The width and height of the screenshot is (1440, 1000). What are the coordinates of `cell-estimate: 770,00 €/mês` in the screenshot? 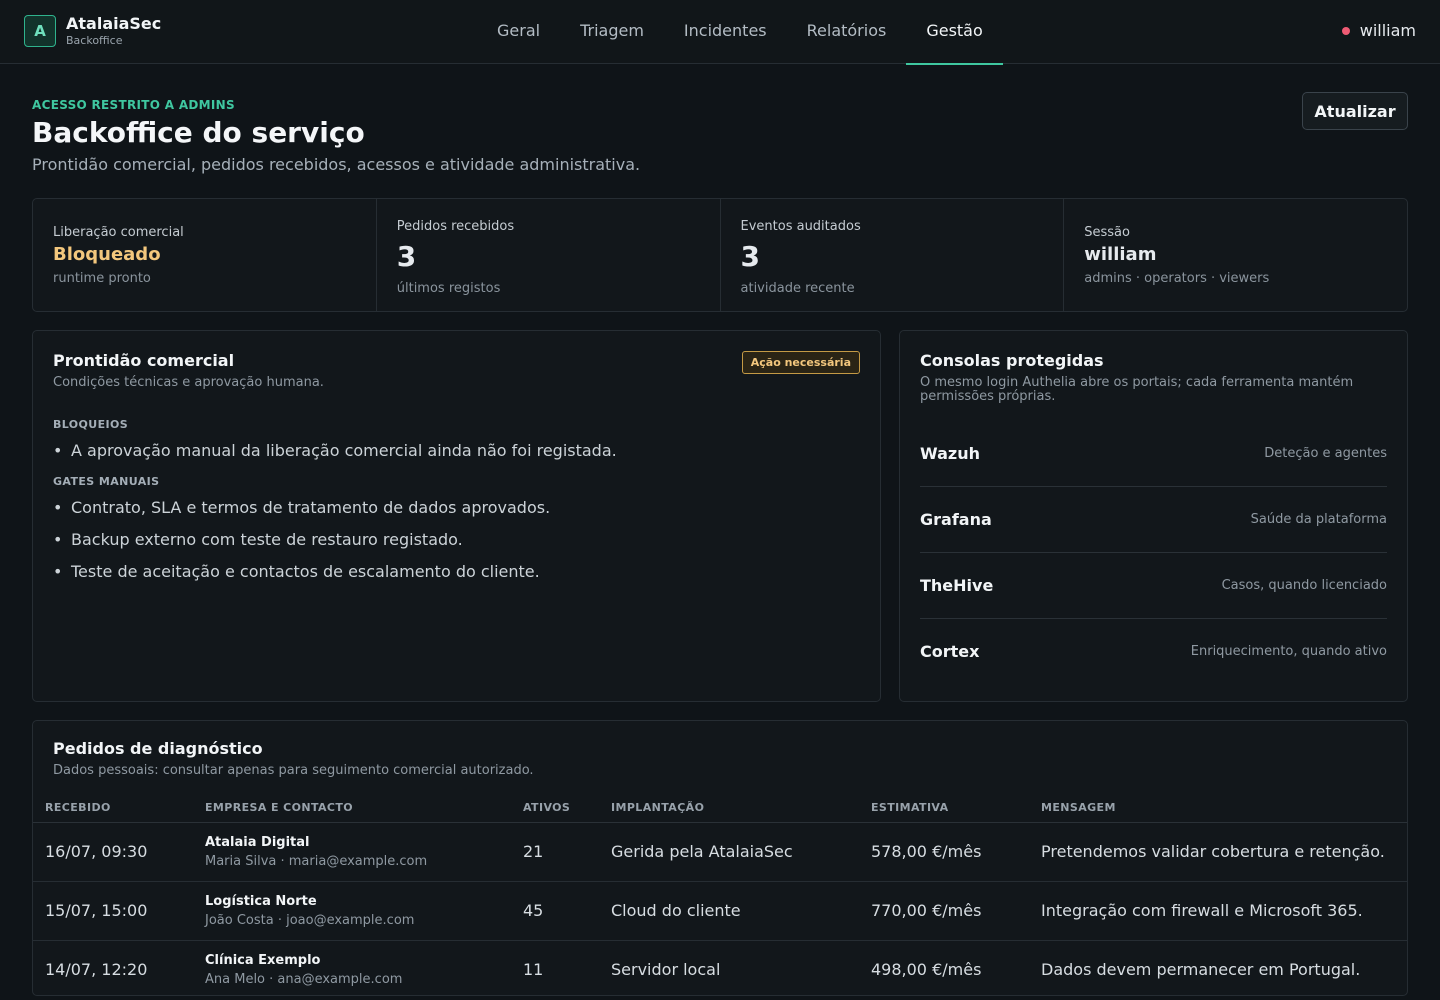 It's located at (944, 911).